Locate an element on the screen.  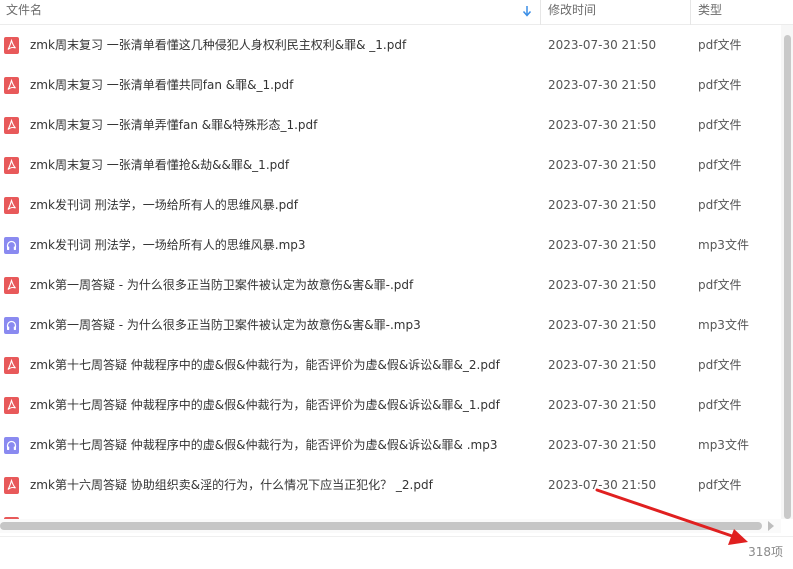
column-header-modified-time: 修改时间 is located at coordinates (618, 12).